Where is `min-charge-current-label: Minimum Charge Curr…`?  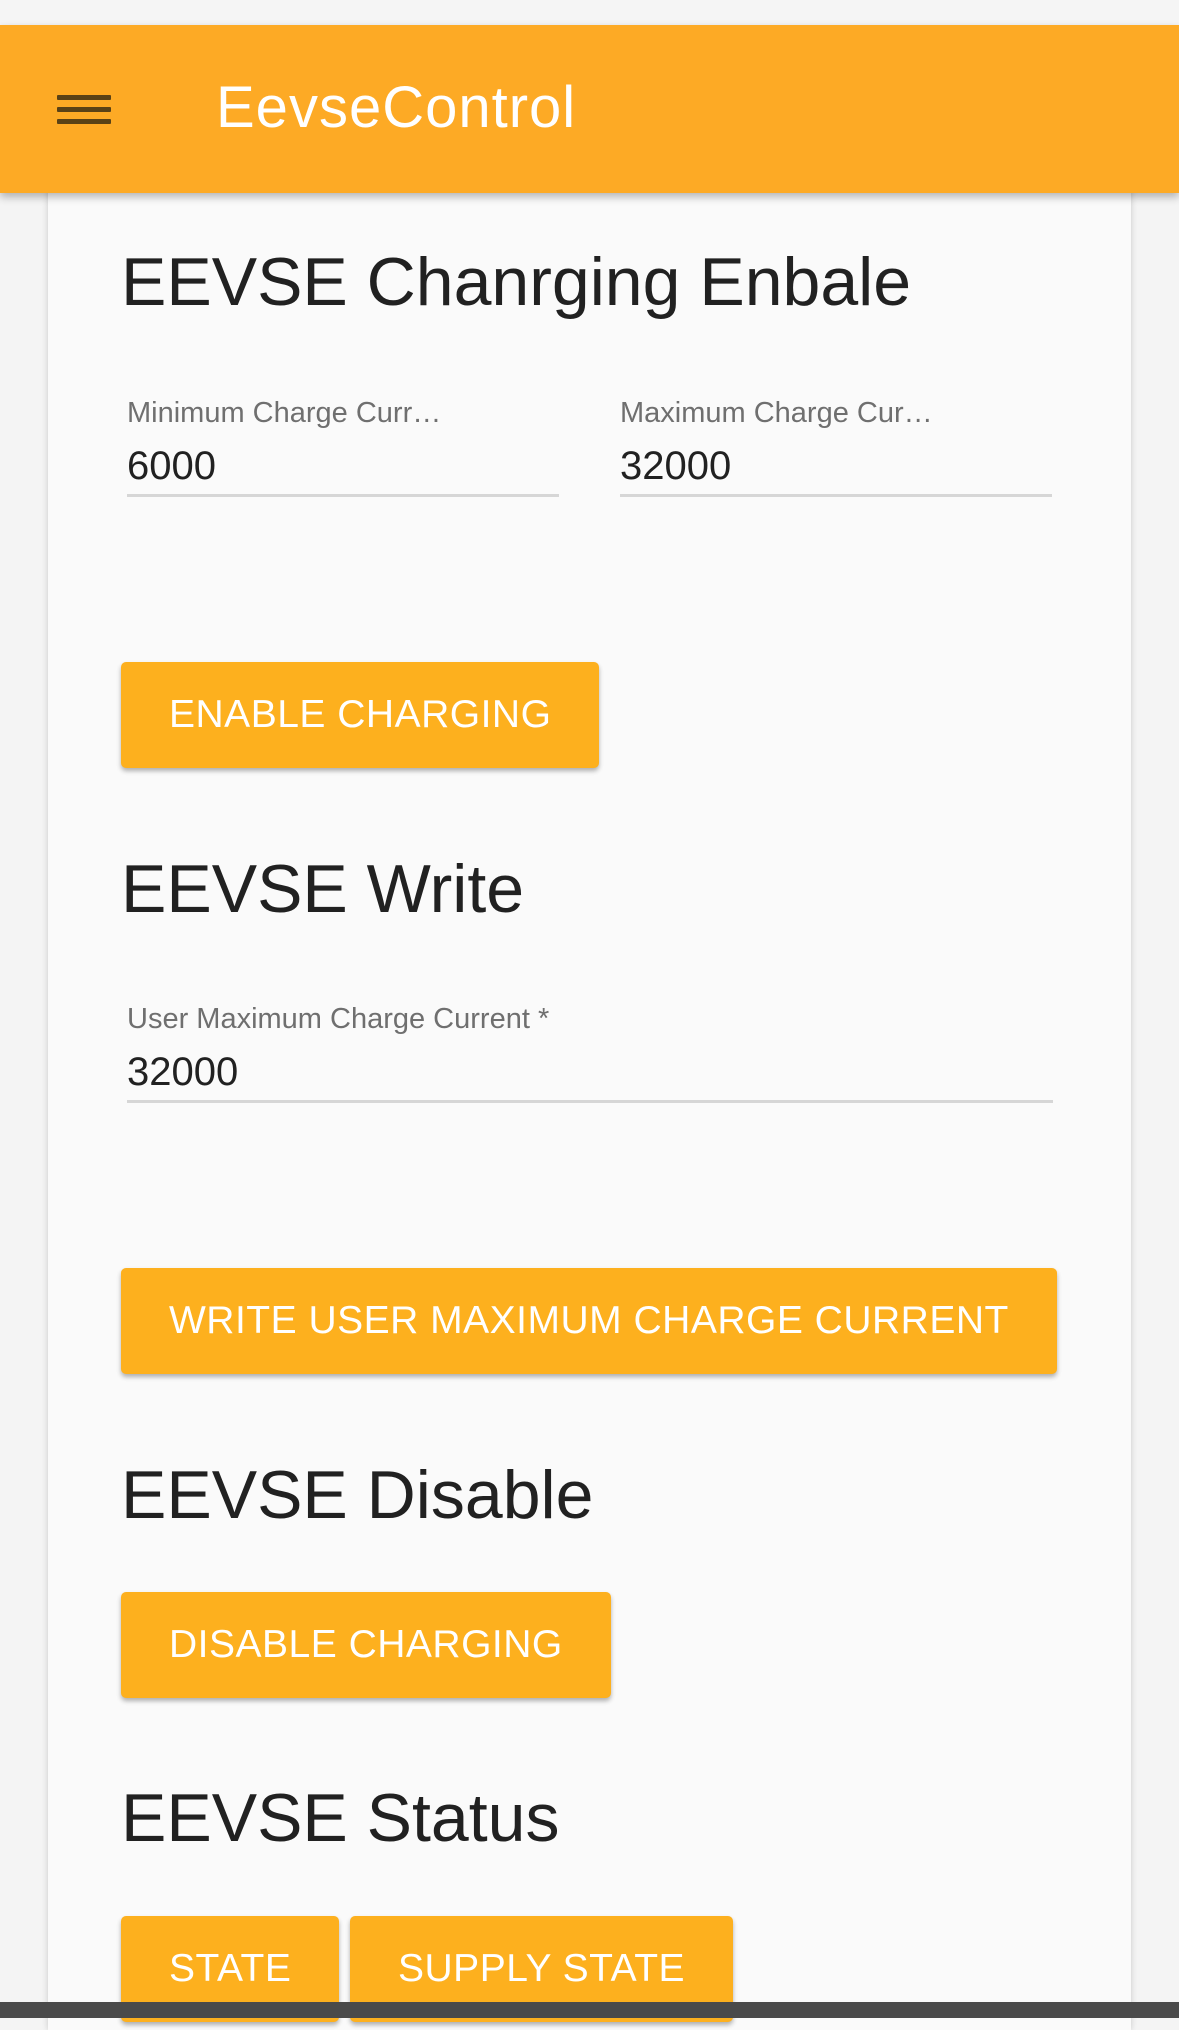
min-charge-current-label: Minimum Charge Curr… is located at coordinates (284, 413).